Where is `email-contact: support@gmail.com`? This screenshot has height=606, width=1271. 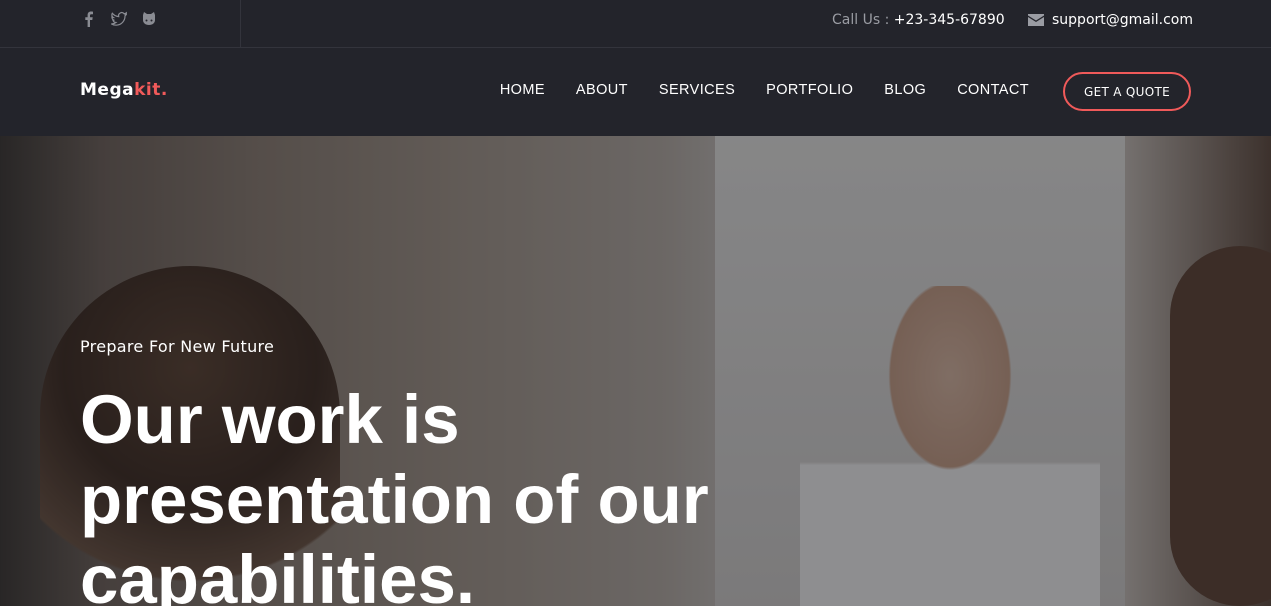
email-contact: support@gmail.com is located at coordinates (1110, 20).